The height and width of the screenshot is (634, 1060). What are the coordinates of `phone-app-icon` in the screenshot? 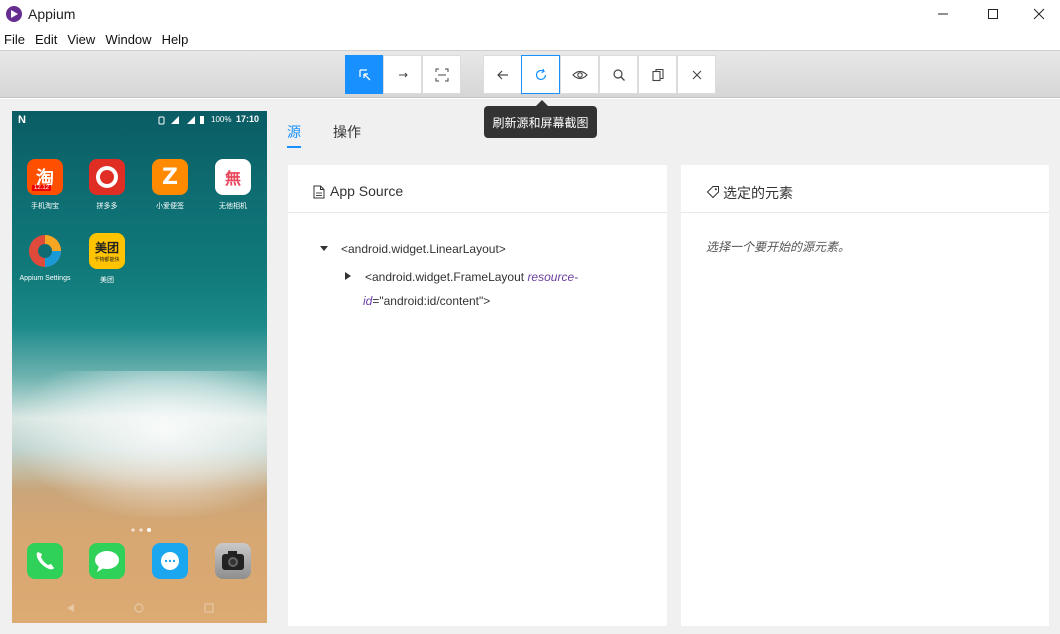 It's located at (45, 561).